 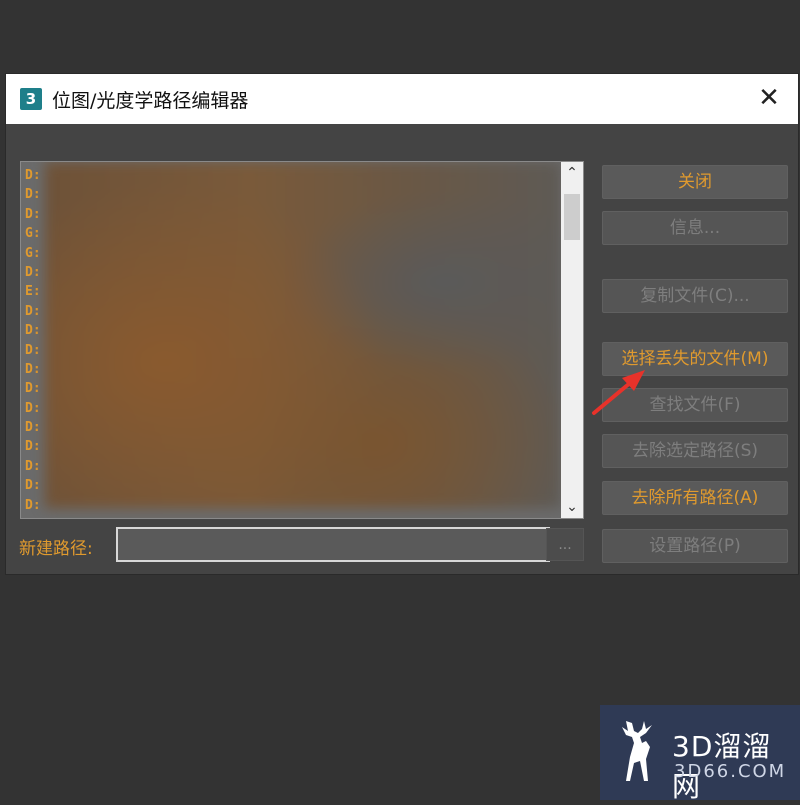 I want to click on find-files-button: 查找文件(F), so click(x=695, y=405).